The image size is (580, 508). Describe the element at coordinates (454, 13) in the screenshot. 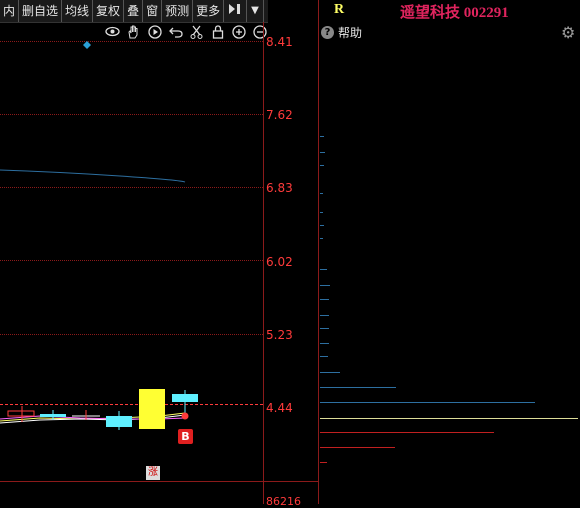

I see `stock-title: 遥望科技 002291` at that location.